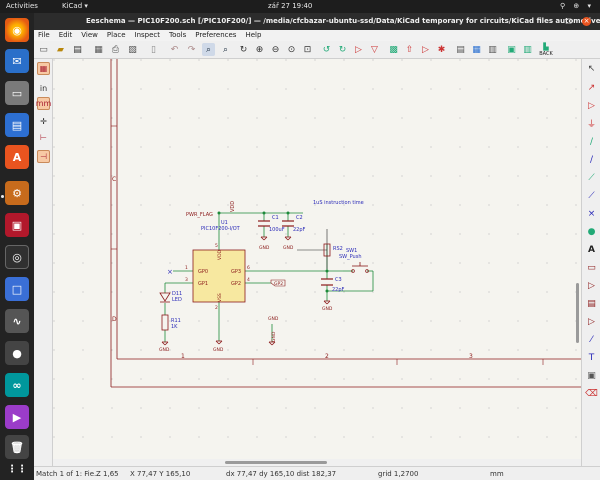 The height and width of the screenshot is (480, 600). Describe the element at coordinates (43, 156) in the screenshot. I see `wire-angle-icon: ⊣` at that location.